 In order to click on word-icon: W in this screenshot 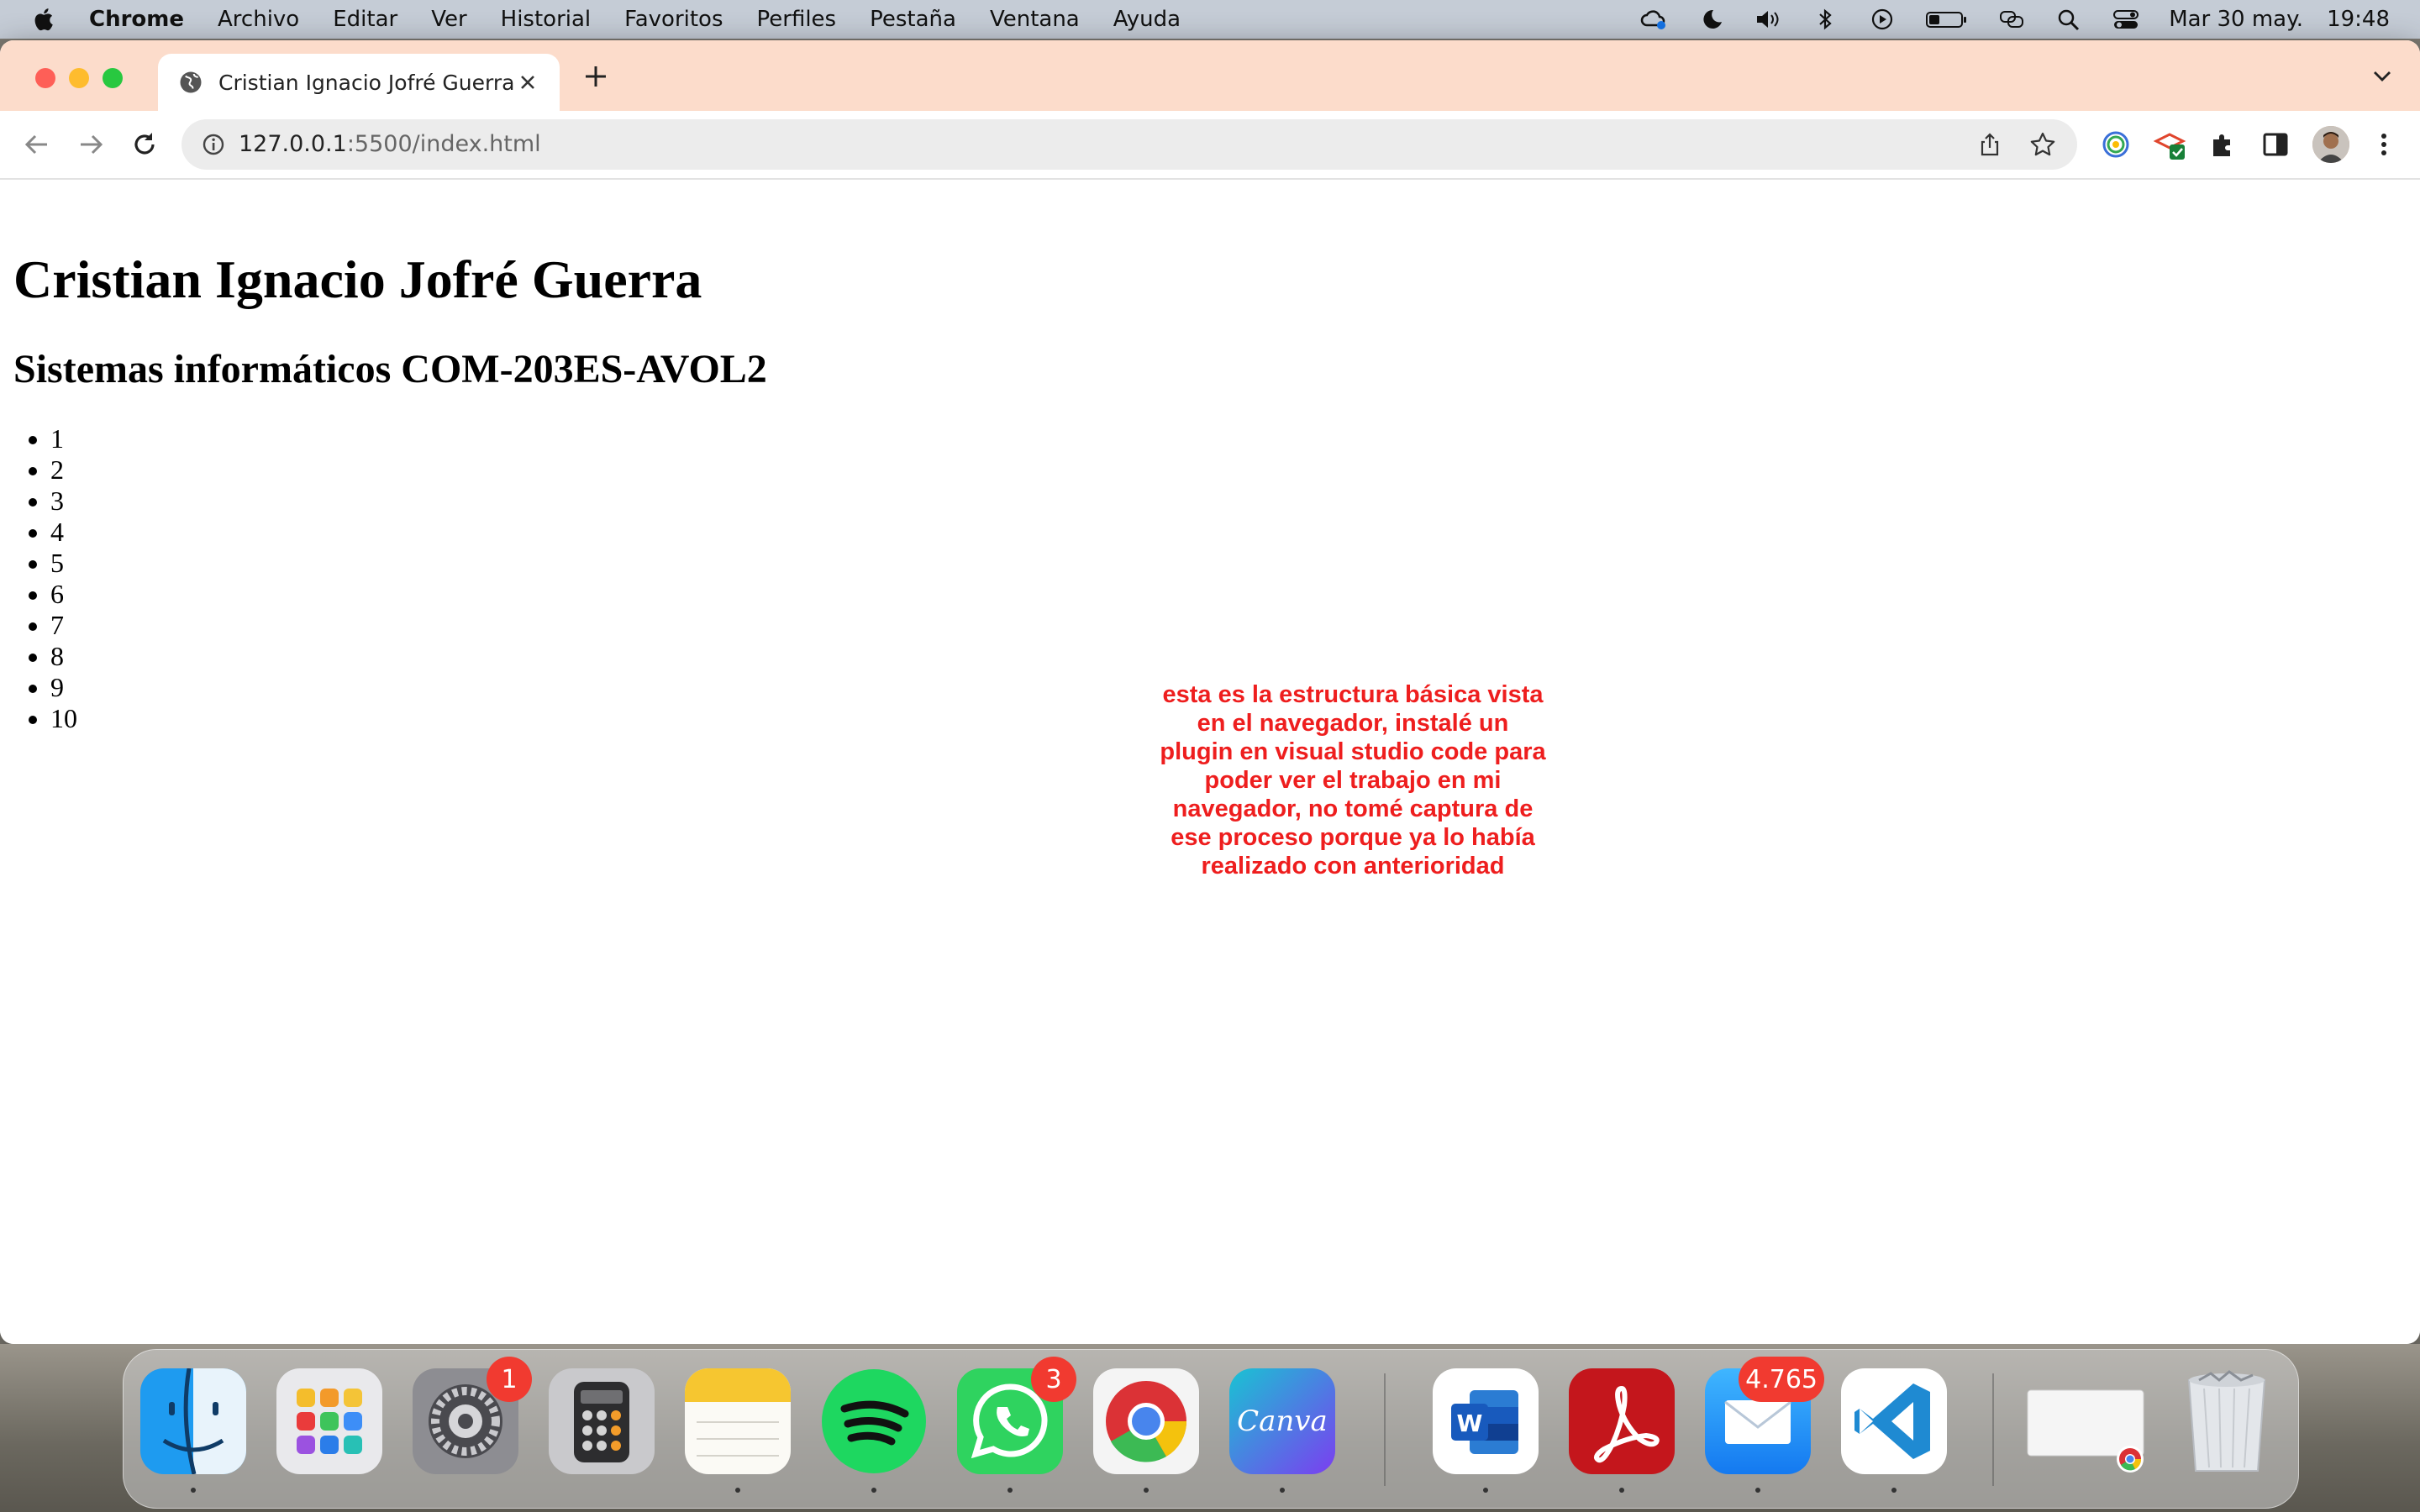, I will do `click(1486, 1421)`.